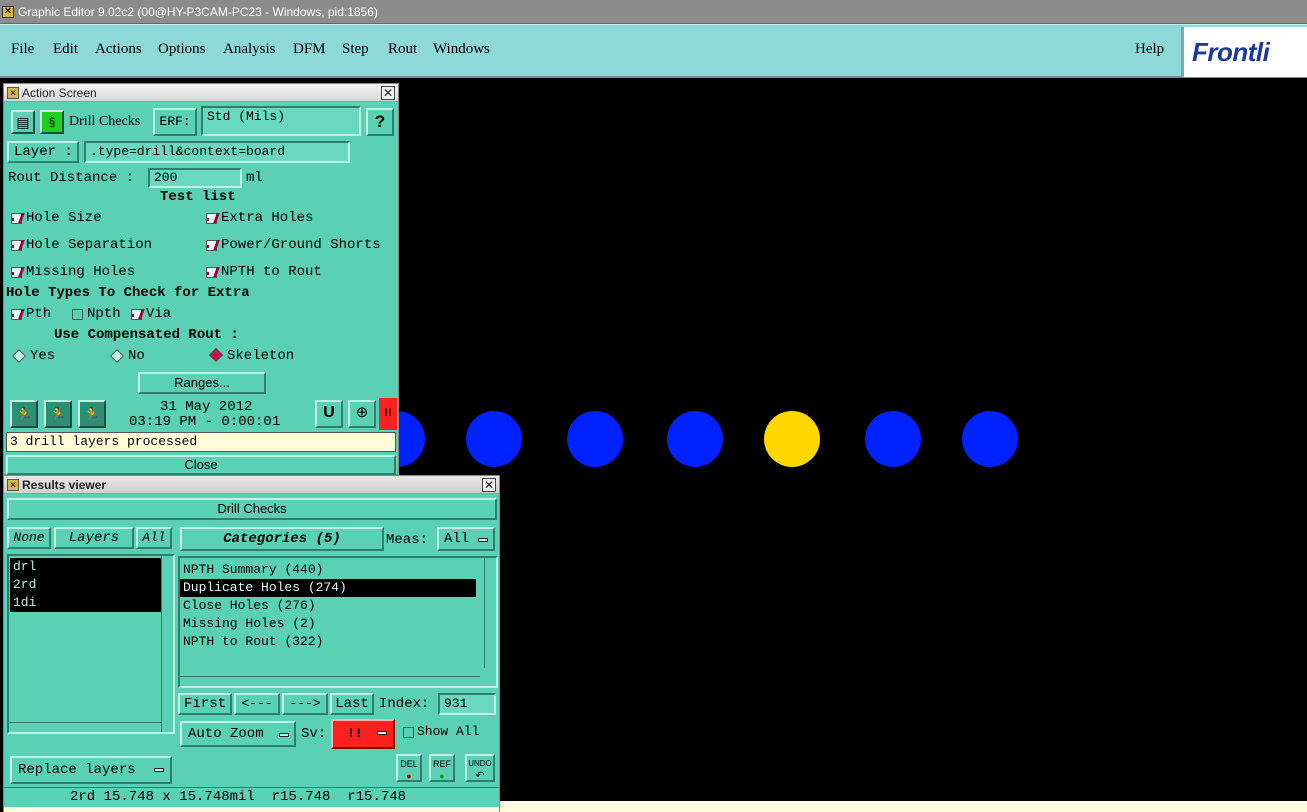 Image resolution: width=1307 pixels, height=812 pixels. What do you see at coordinates (24, 414) in the screenshot?
I see `run-icon: 🏃` at bounding box center [24, 414].